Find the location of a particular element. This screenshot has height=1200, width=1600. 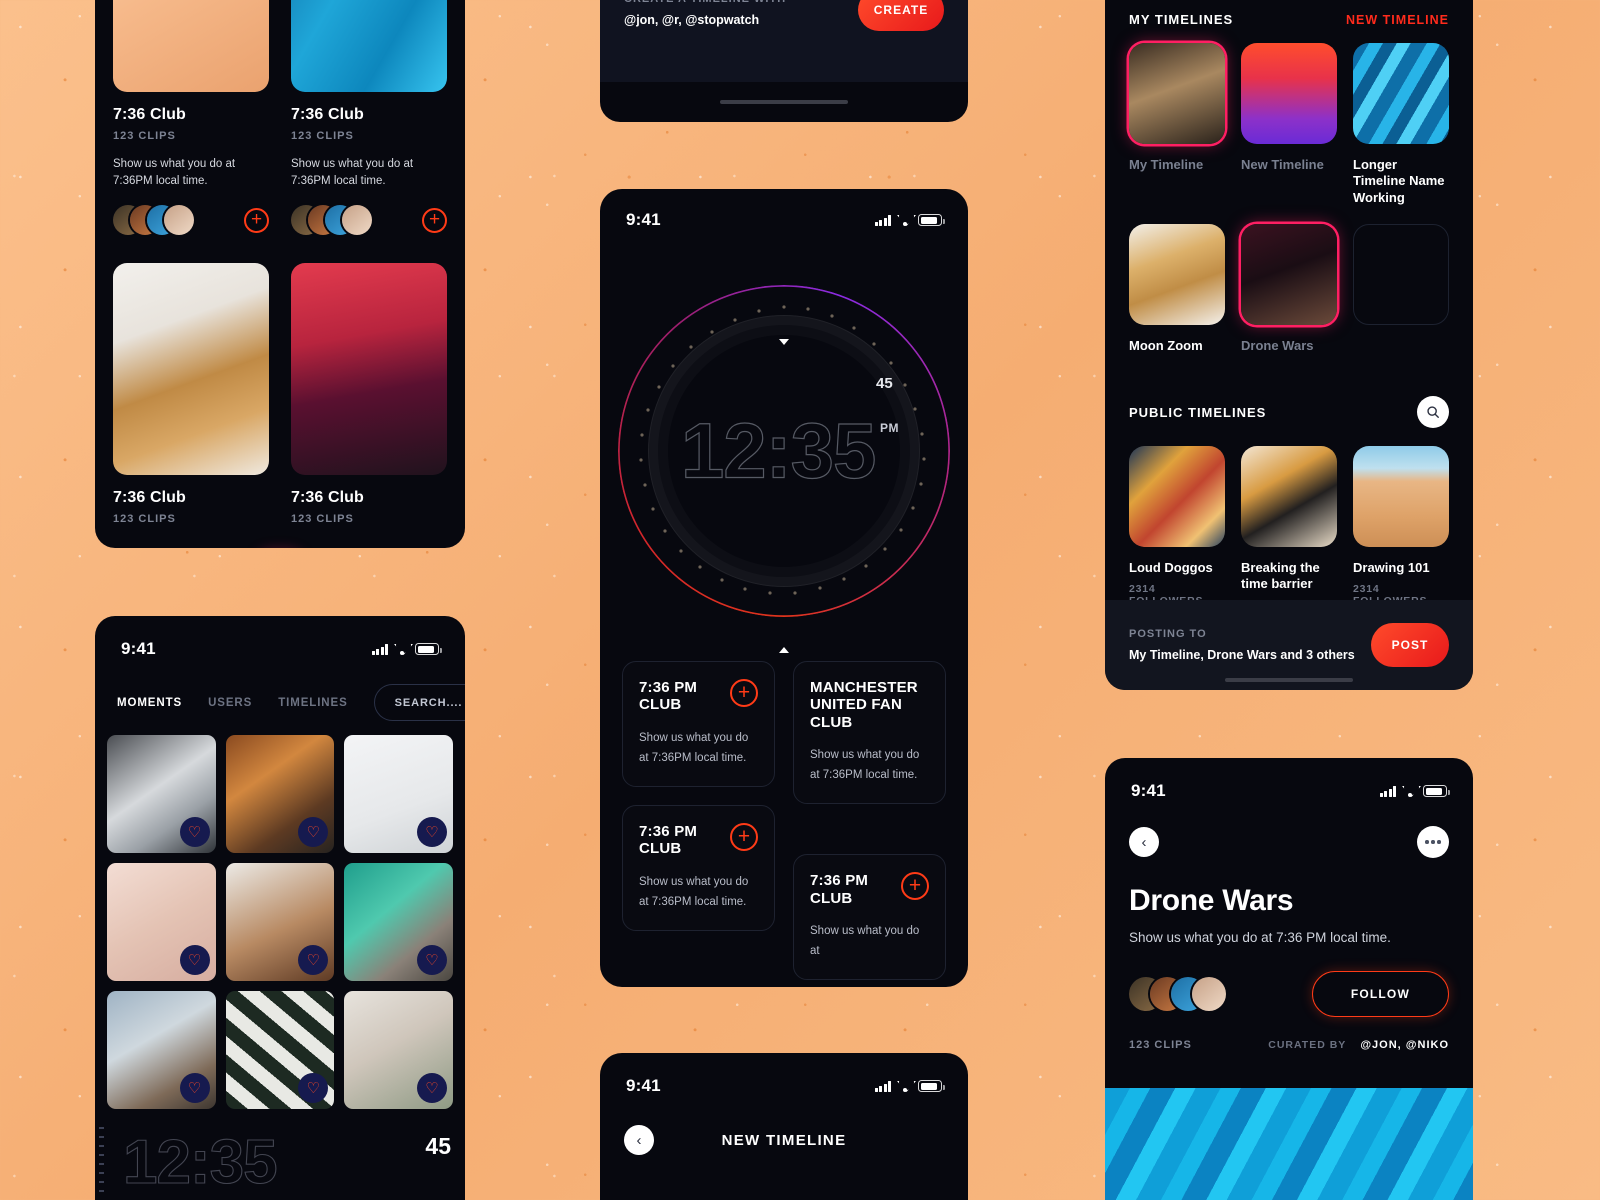

status-time: 9:41 is located at coordinates (138, 648).